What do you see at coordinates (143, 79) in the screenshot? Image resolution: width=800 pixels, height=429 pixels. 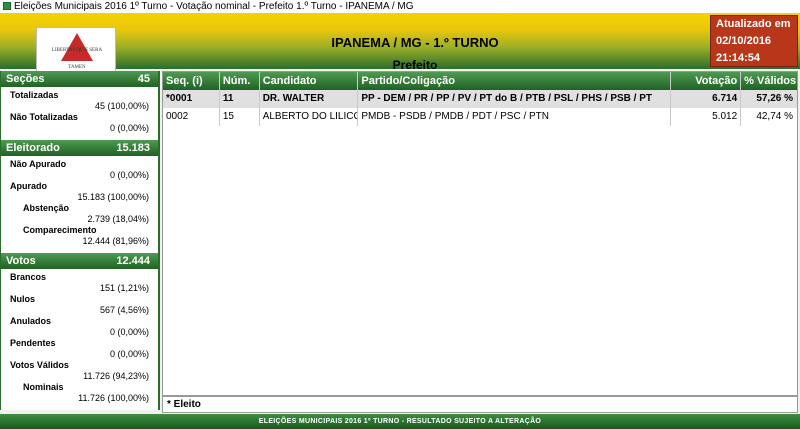 I see `secoes-total: 45` at bounding box center [143, 79].